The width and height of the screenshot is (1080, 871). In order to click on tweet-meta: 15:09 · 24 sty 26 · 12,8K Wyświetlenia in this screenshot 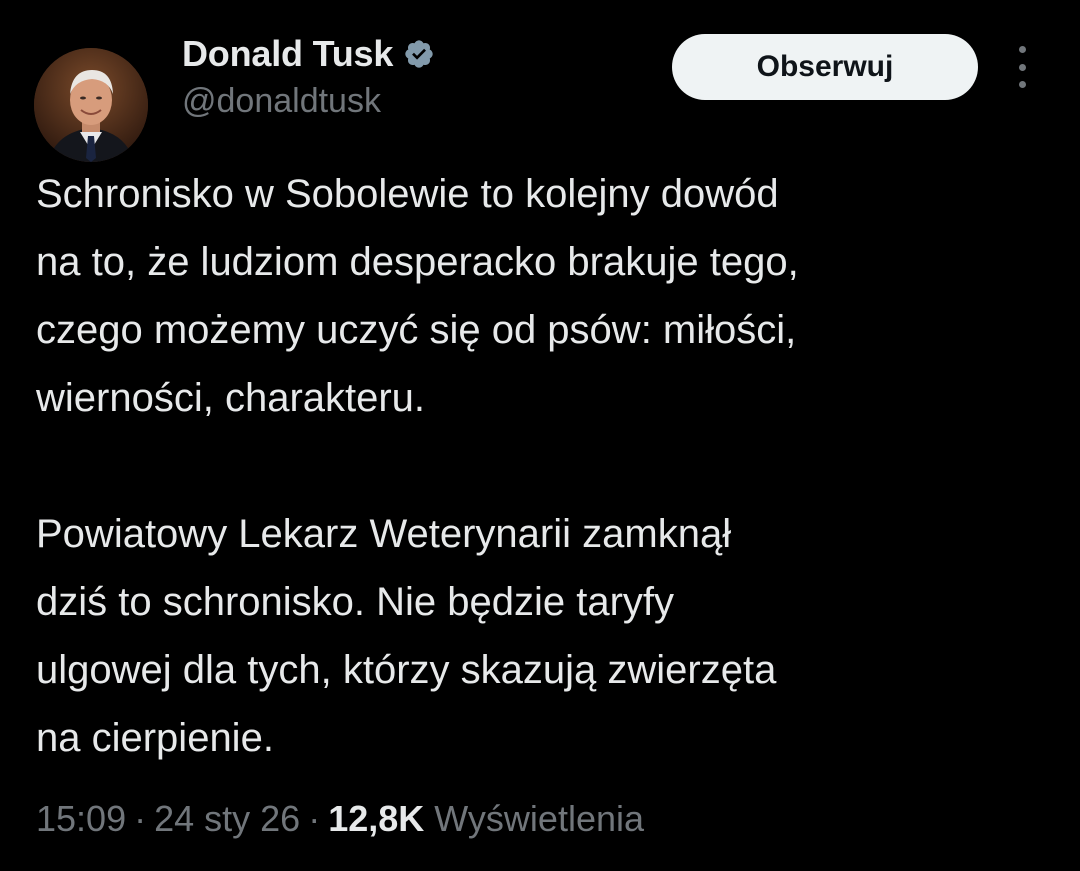, I will do `click(340, 819)`.